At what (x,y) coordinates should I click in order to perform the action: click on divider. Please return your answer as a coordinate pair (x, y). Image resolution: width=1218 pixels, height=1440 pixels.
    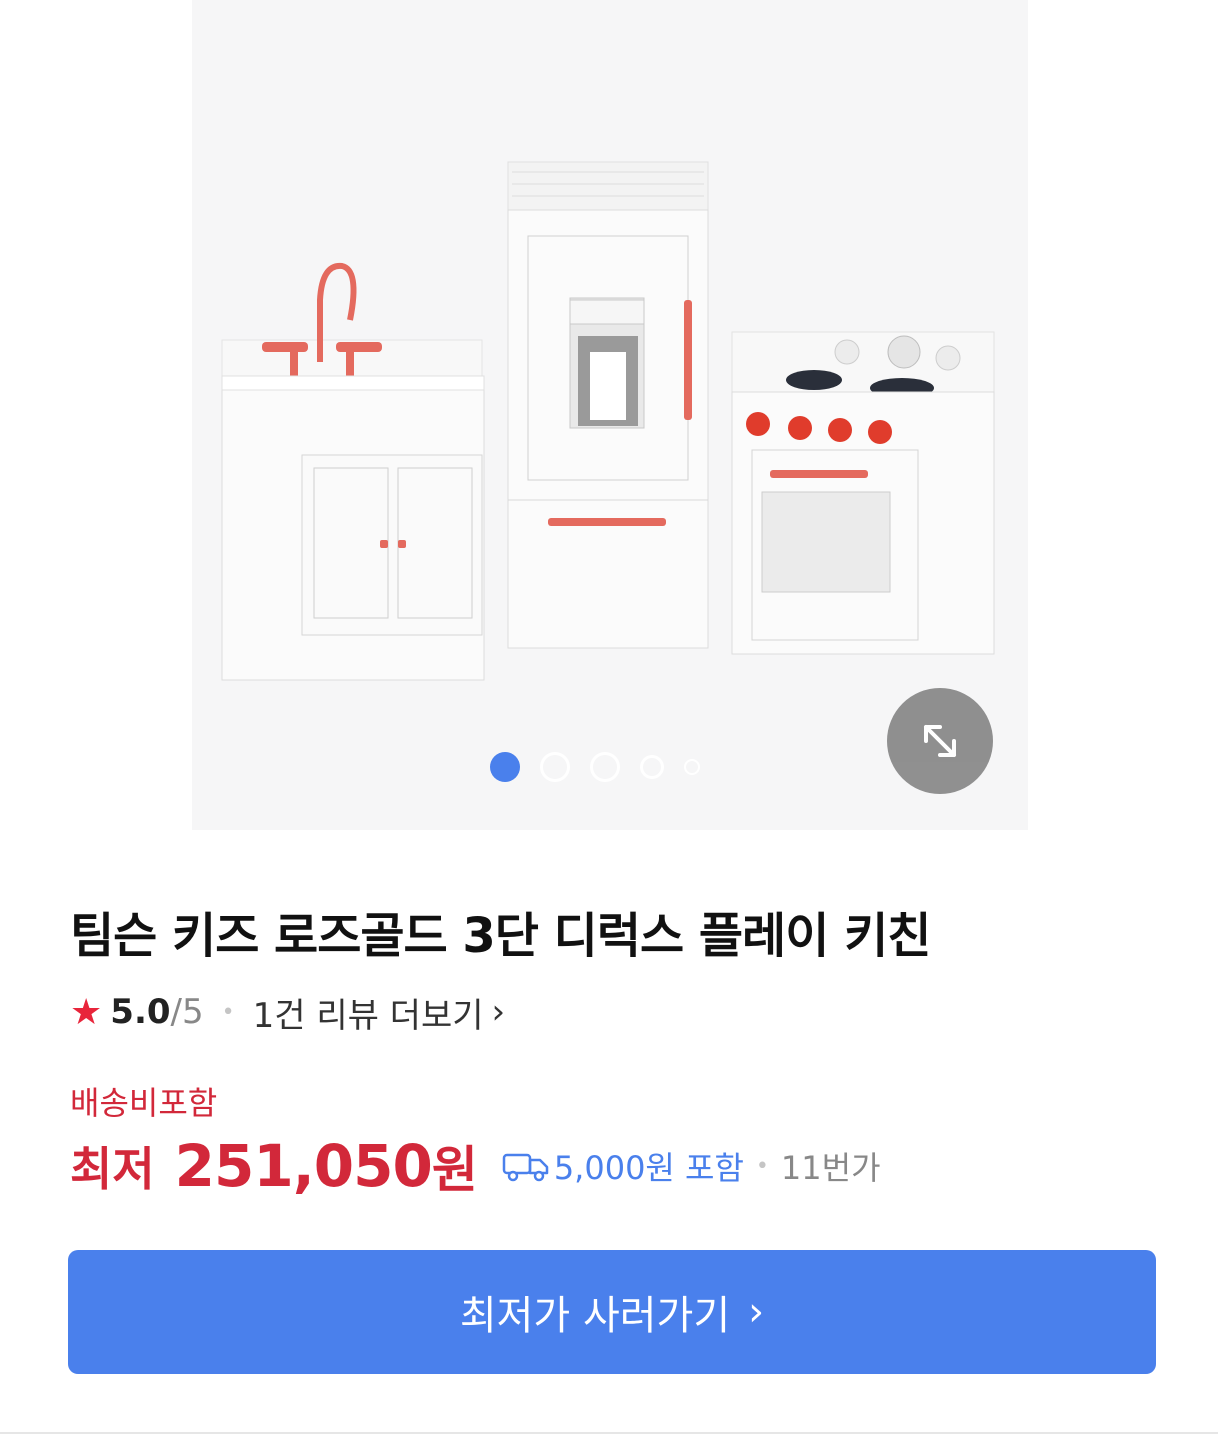
    Looking at the image, I should click on (609, 1433).